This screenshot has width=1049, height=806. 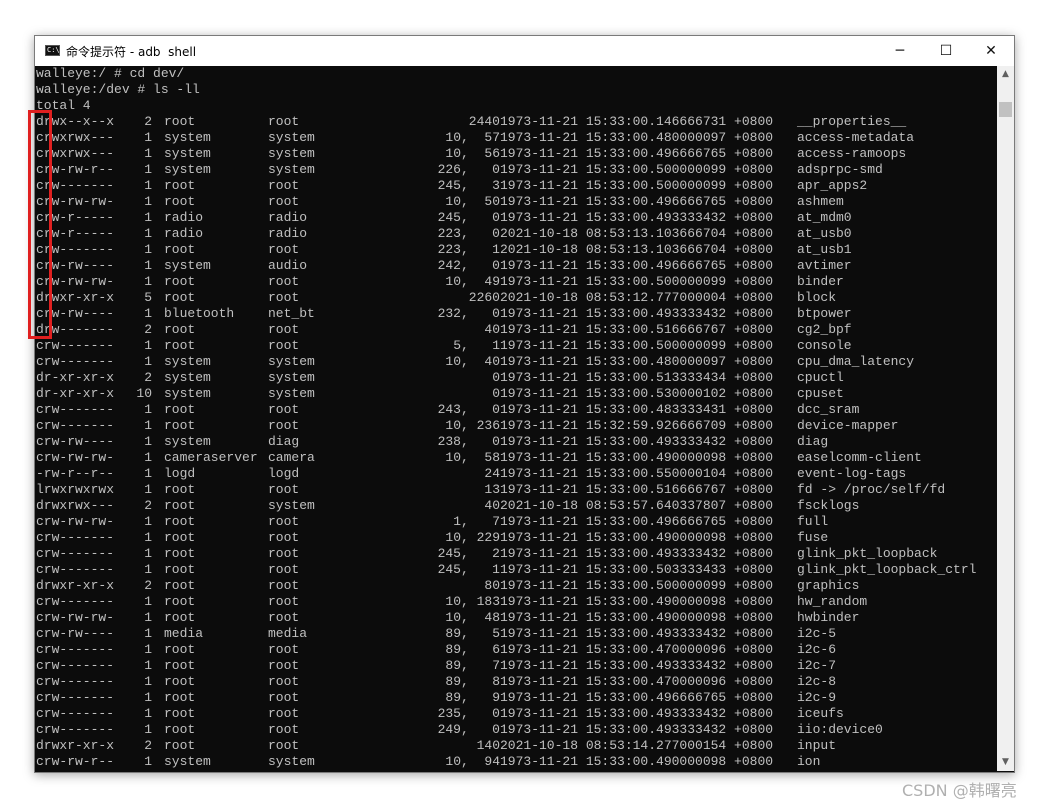 What do you see at coordinates (900, 51) in the screenshot?
I see `minimize-button: ─` at bounding box center [900, 51].